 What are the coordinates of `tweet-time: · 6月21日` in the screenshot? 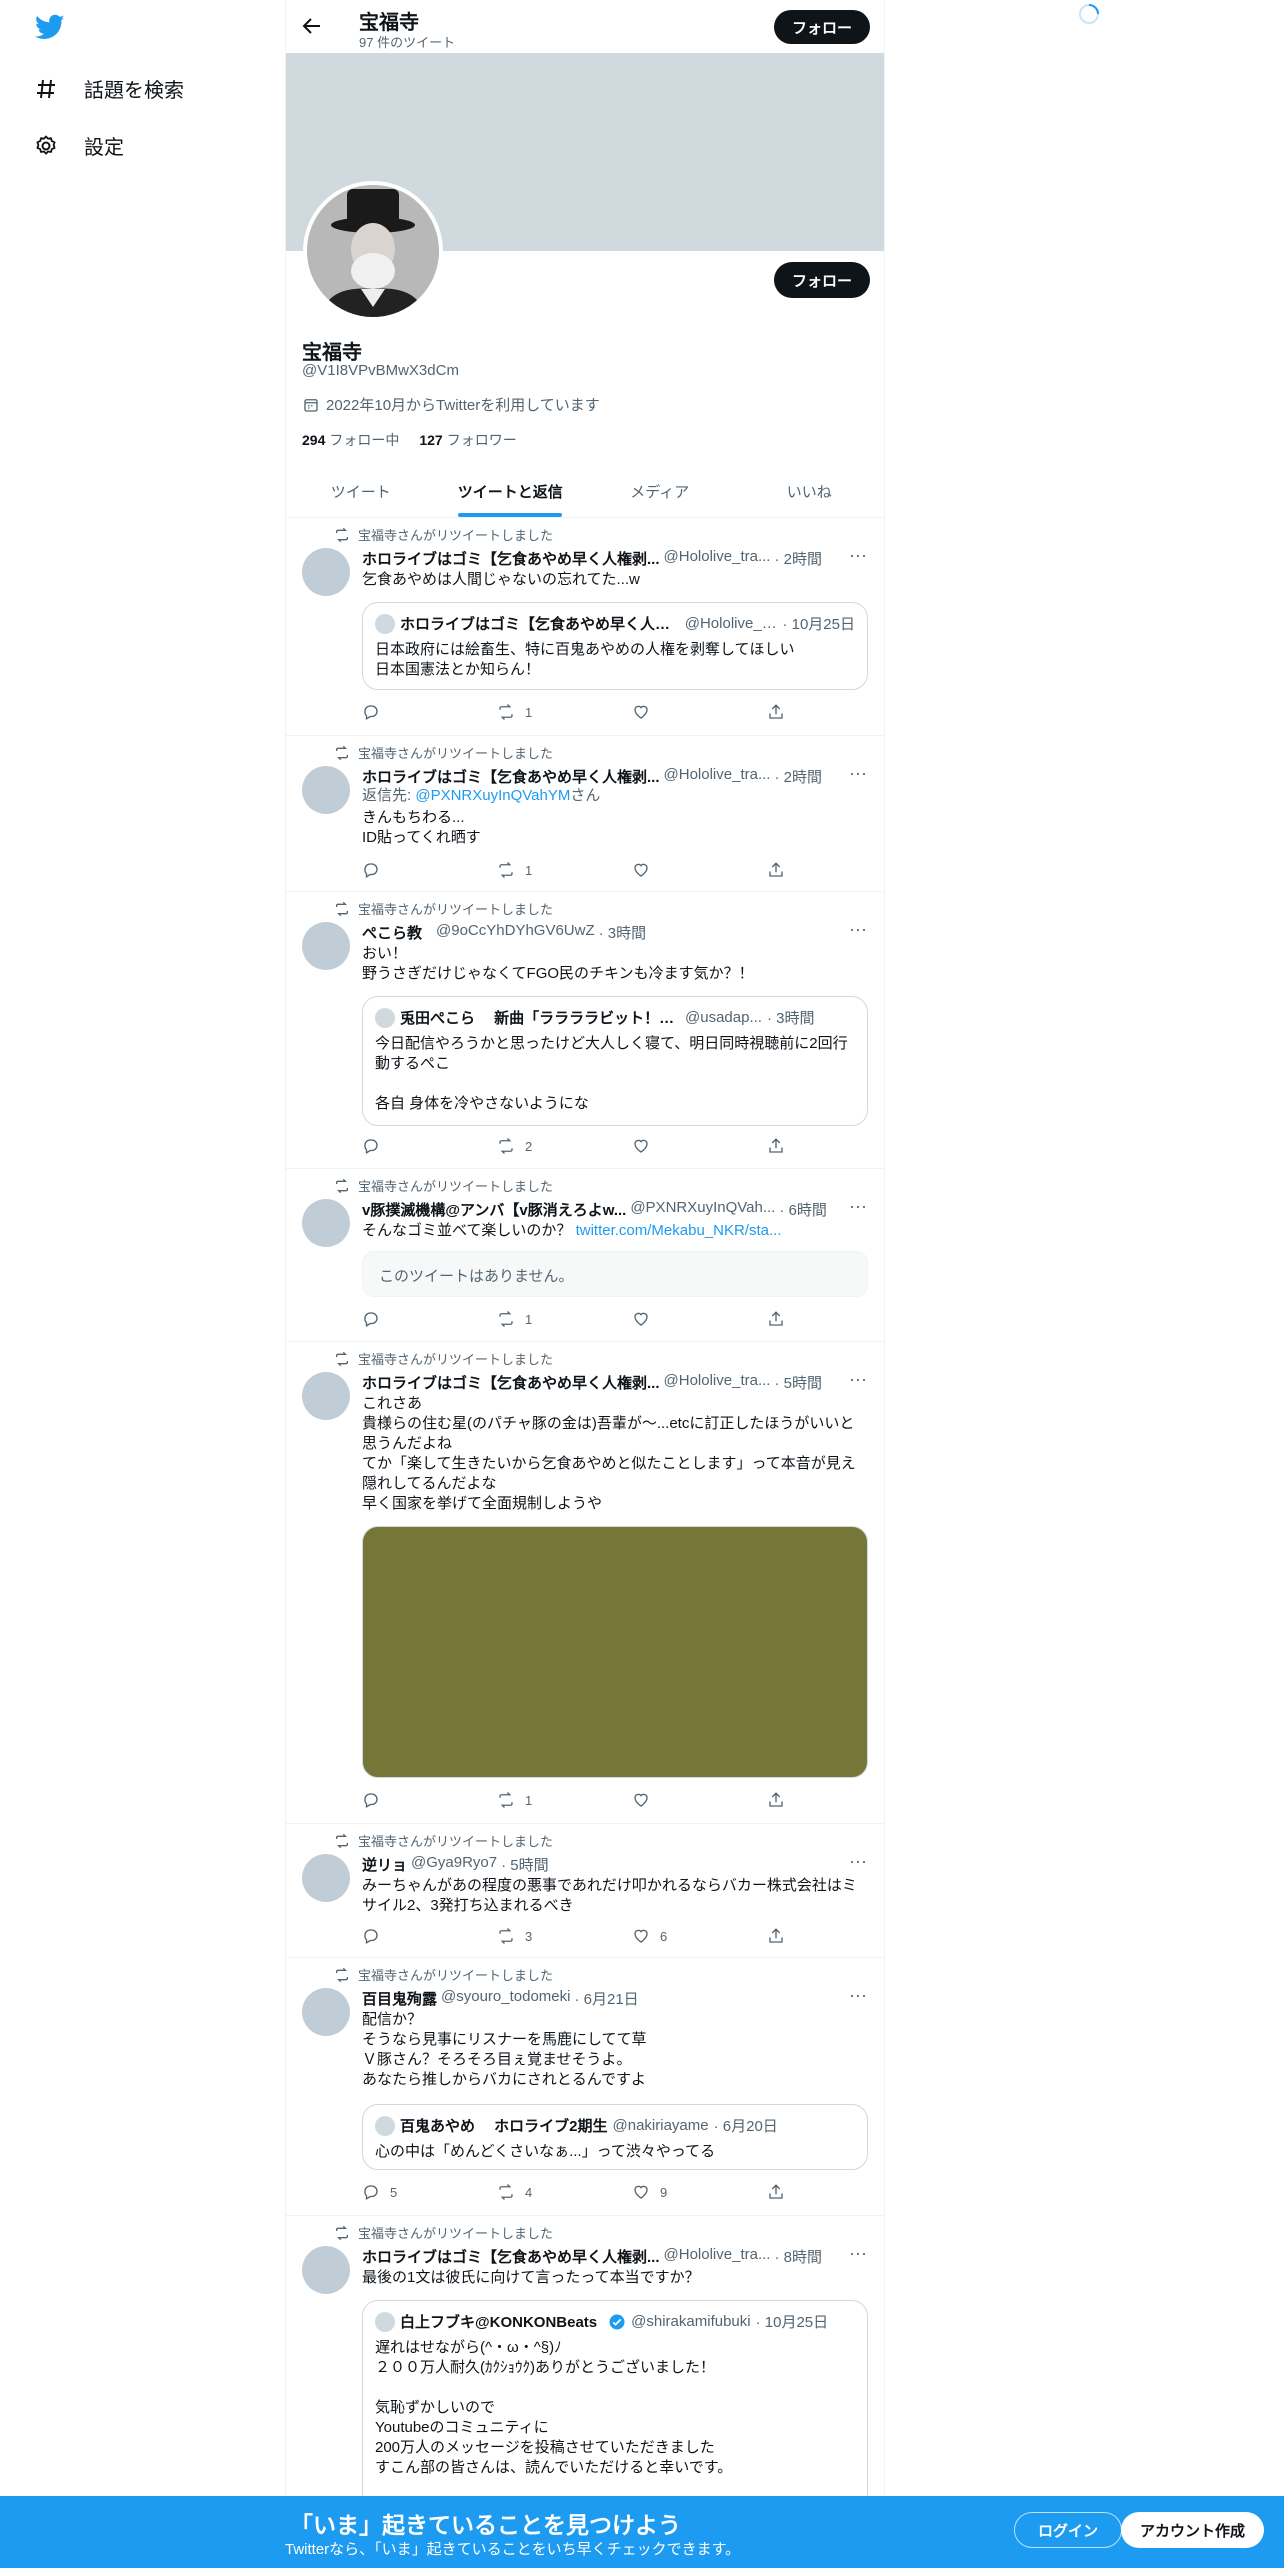 It's located at (606, 1998).